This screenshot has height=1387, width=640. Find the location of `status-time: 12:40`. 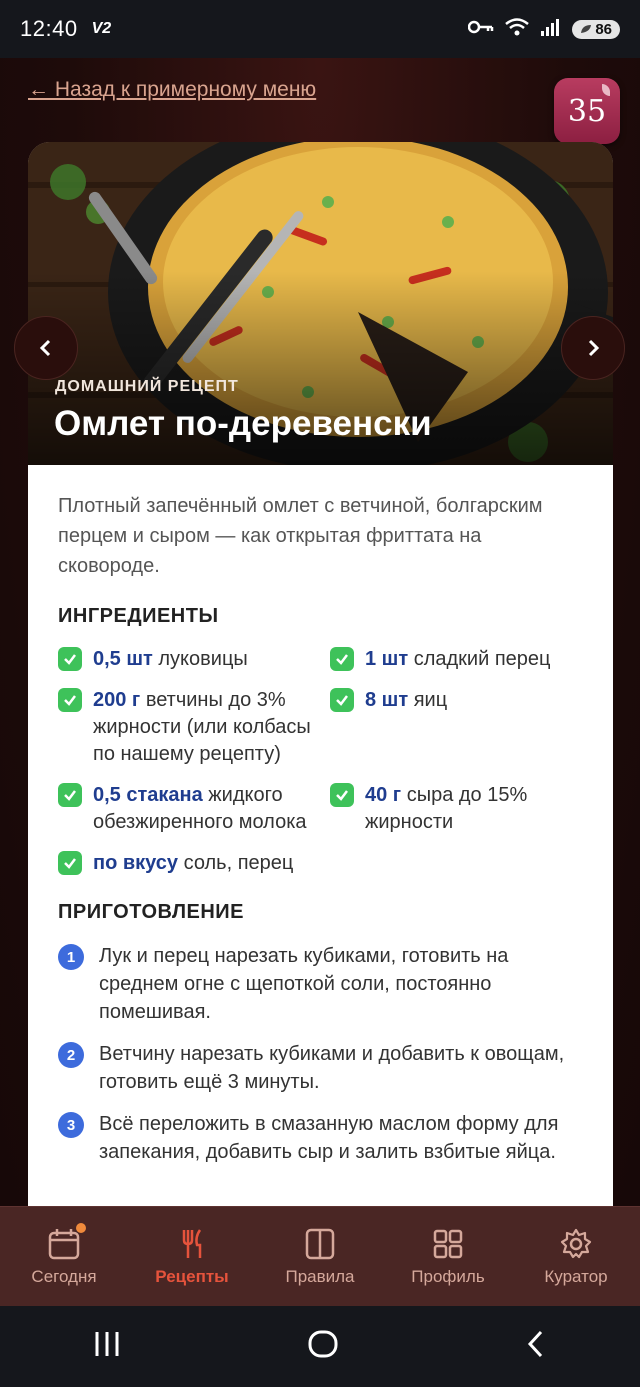

status-time: 12:40 is located at coordinates (49, 28).